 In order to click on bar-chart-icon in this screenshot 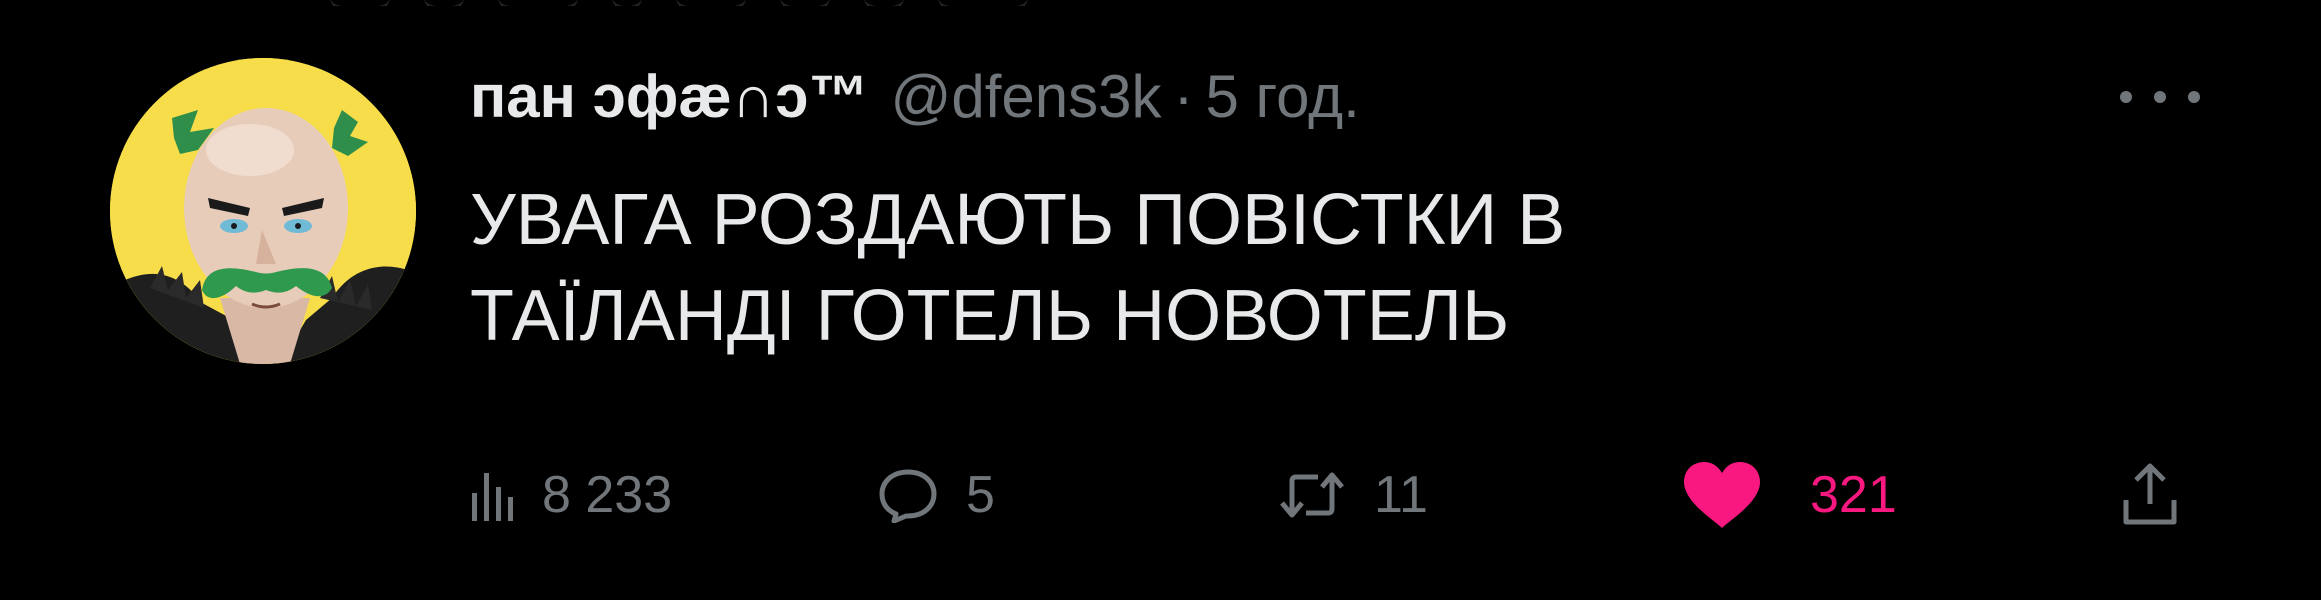, I will do `click(492, 497)`.